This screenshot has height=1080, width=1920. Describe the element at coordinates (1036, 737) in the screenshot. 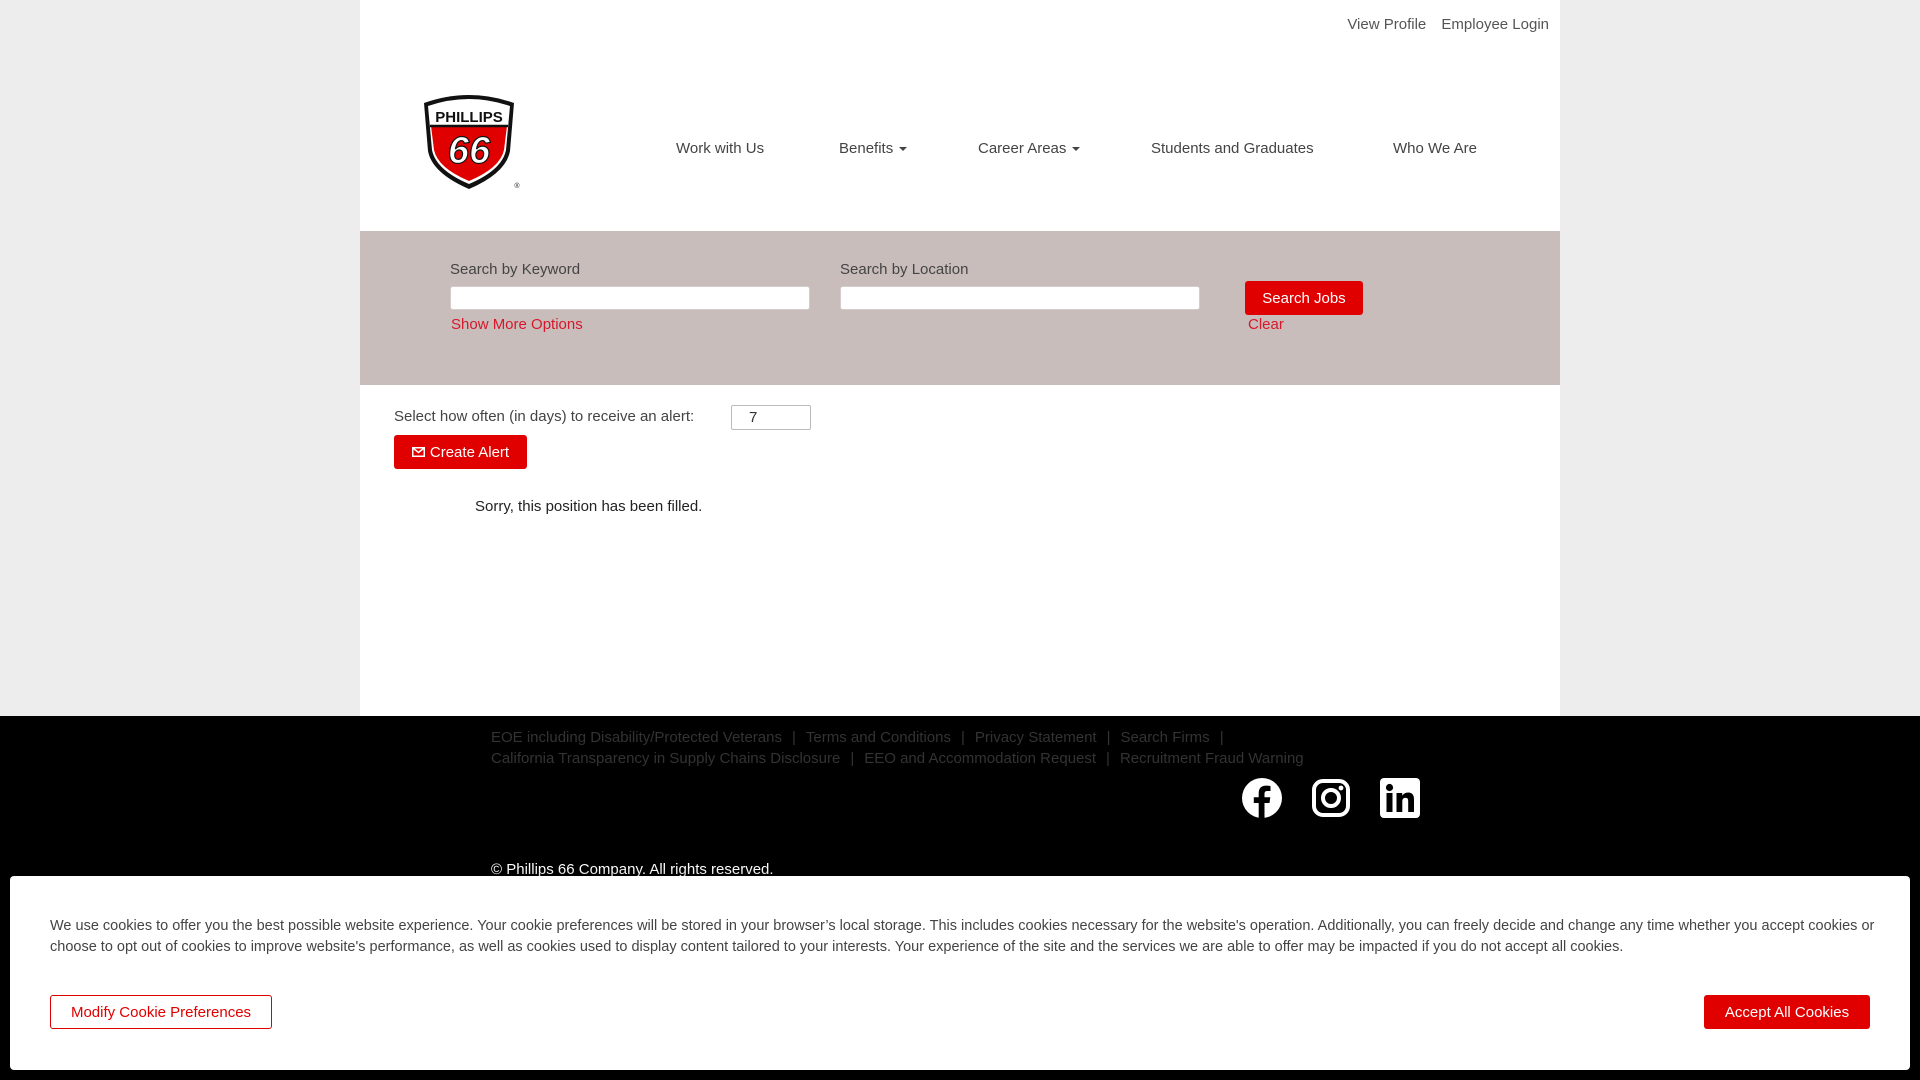

I see `footer-link-privacy: Privacy Statement` at that location.